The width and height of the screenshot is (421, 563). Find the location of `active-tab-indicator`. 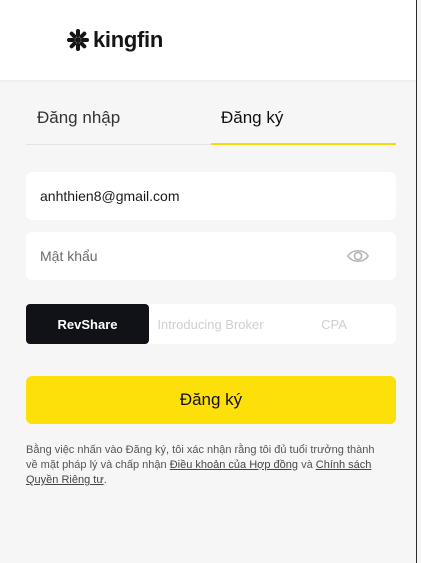

active-tab-indicator is located at coordinates (303, 144).